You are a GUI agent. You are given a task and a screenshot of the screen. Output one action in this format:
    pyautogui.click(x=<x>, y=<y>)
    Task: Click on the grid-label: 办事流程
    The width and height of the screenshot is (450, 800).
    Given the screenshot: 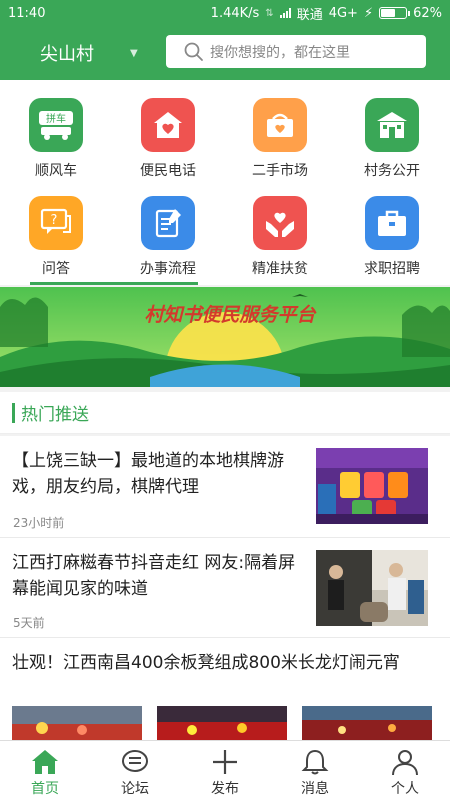 What is the action you would take?
    pyautogui.click(x=168, y=269)
    